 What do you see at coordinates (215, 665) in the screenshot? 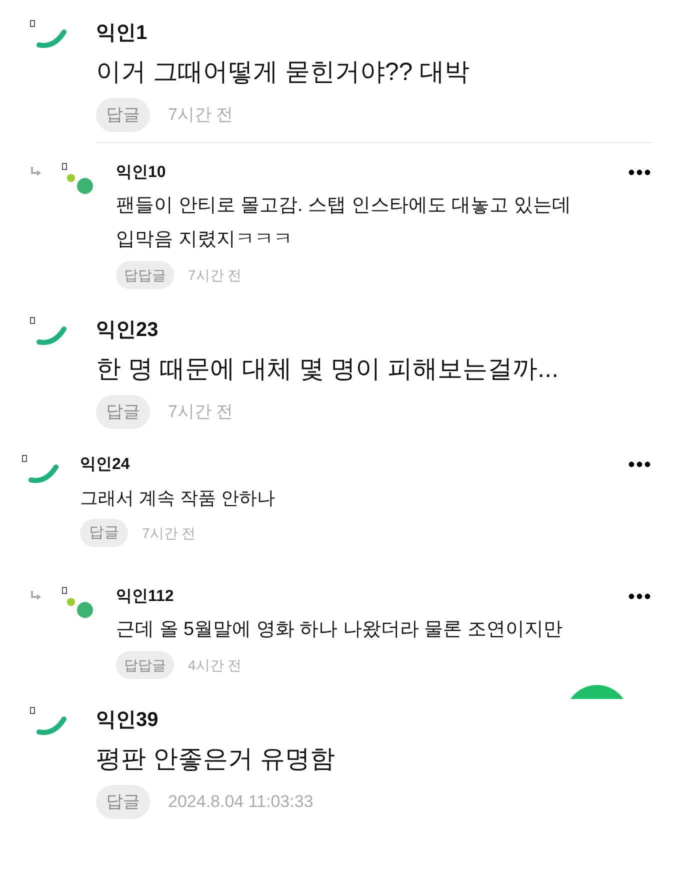
I see `timestamp: 4시간 전` at bounding box center [215, 665].